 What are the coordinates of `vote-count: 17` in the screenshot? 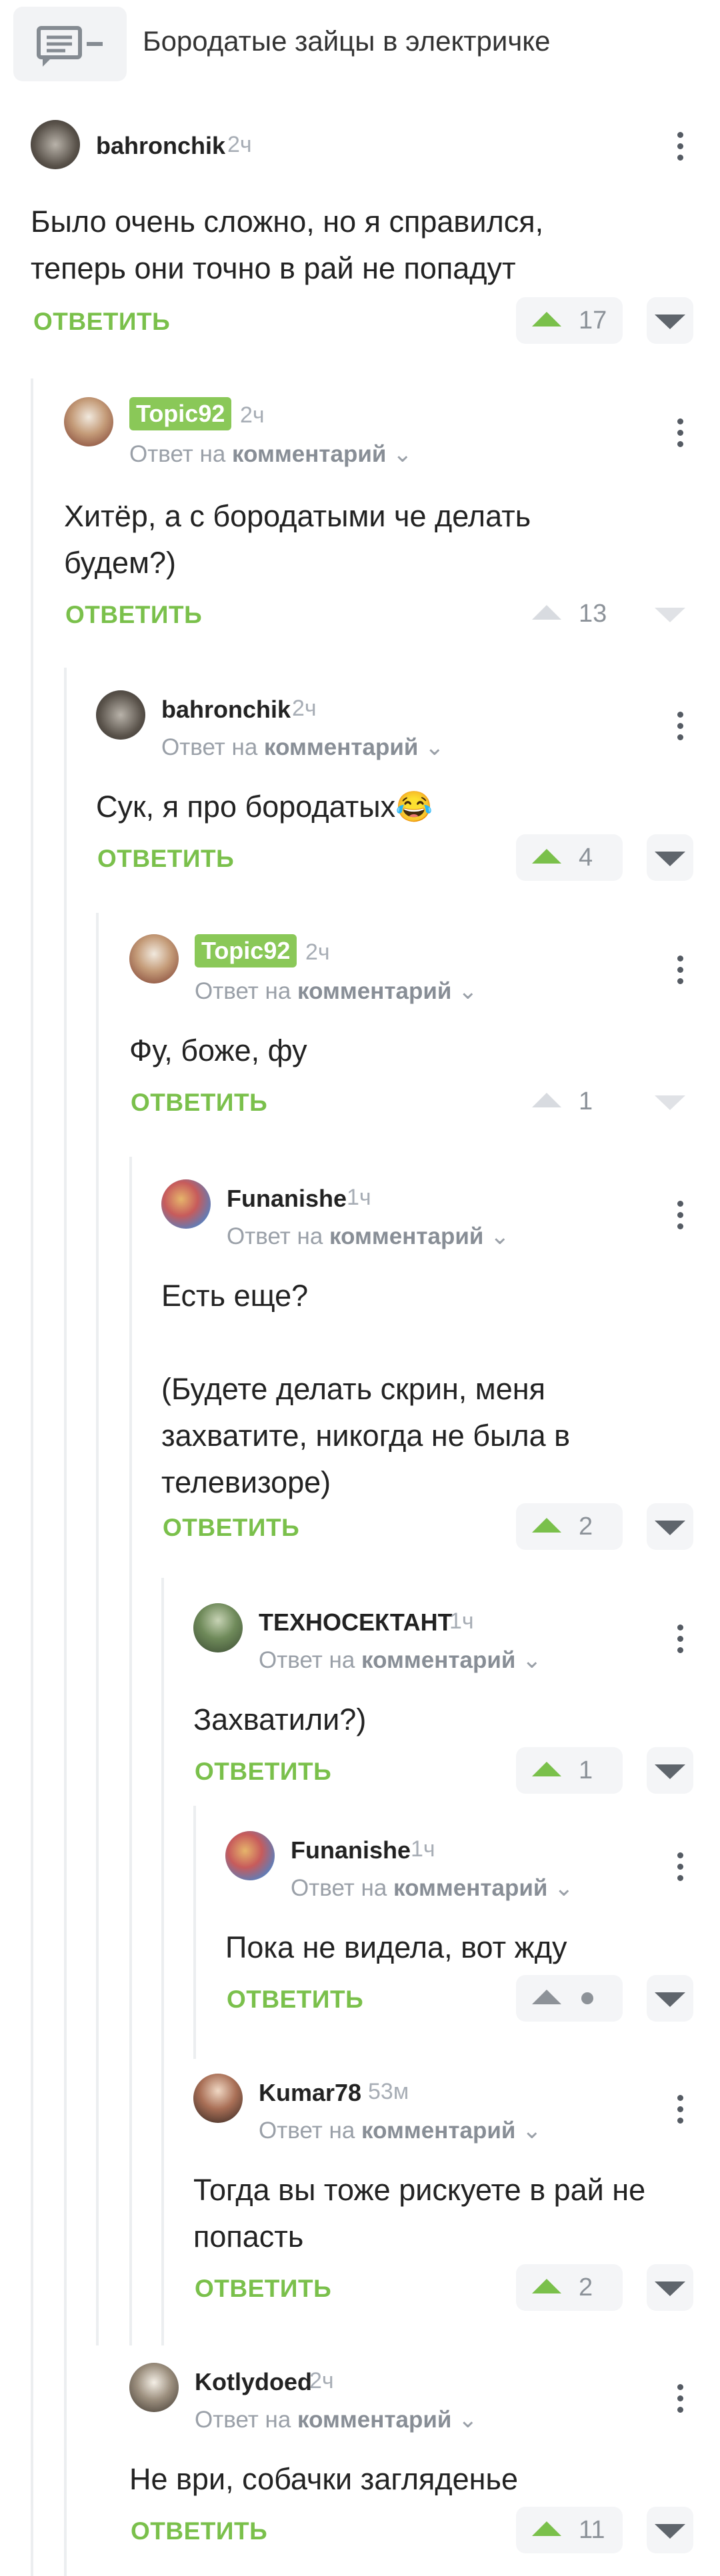 It's located at (593, 321).